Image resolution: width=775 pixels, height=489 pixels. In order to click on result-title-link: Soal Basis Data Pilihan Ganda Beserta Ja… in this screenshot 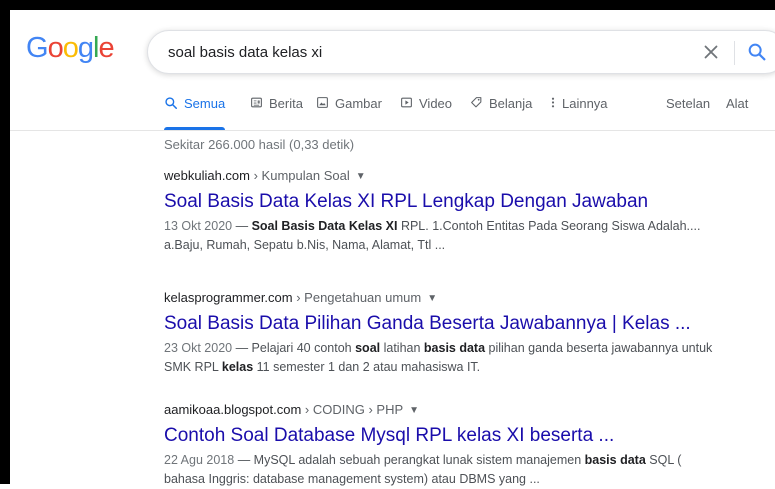, I will do `click(444, 324)`.